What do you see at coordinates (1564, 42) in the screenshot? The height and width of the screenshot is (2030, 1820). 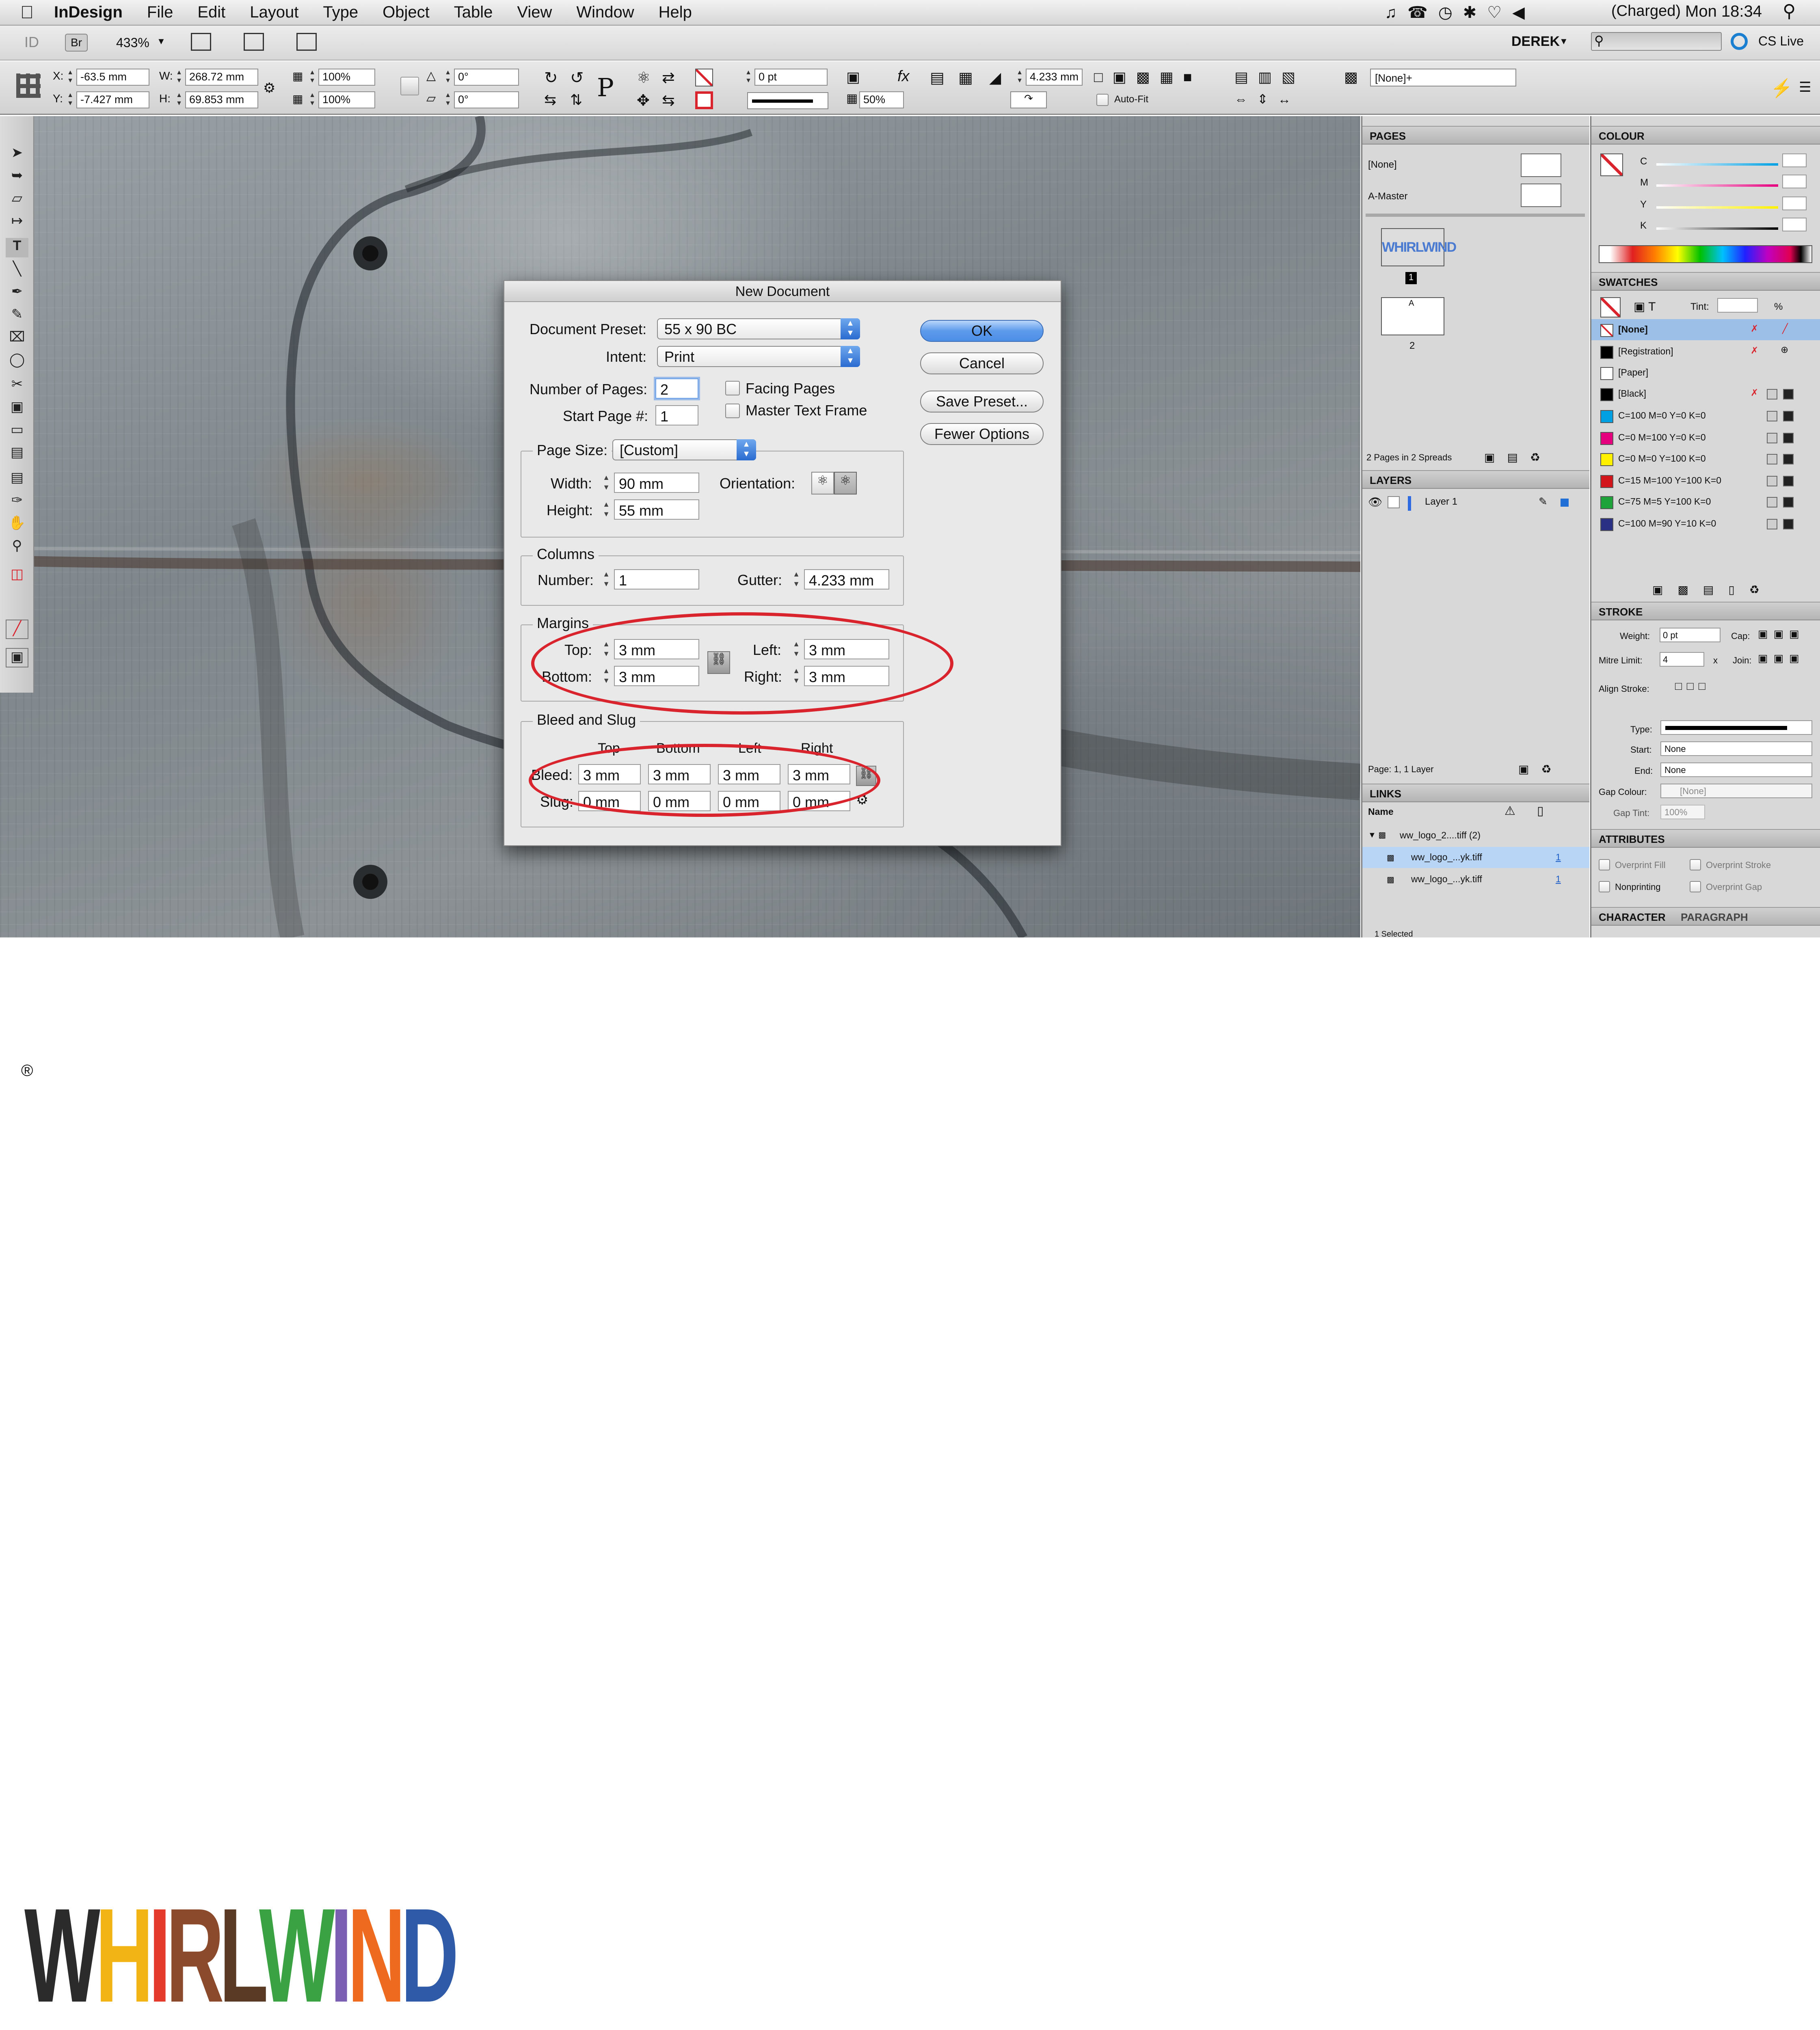 I see `chevron-down-icon: ▼` at bounding box center [1564, 42].